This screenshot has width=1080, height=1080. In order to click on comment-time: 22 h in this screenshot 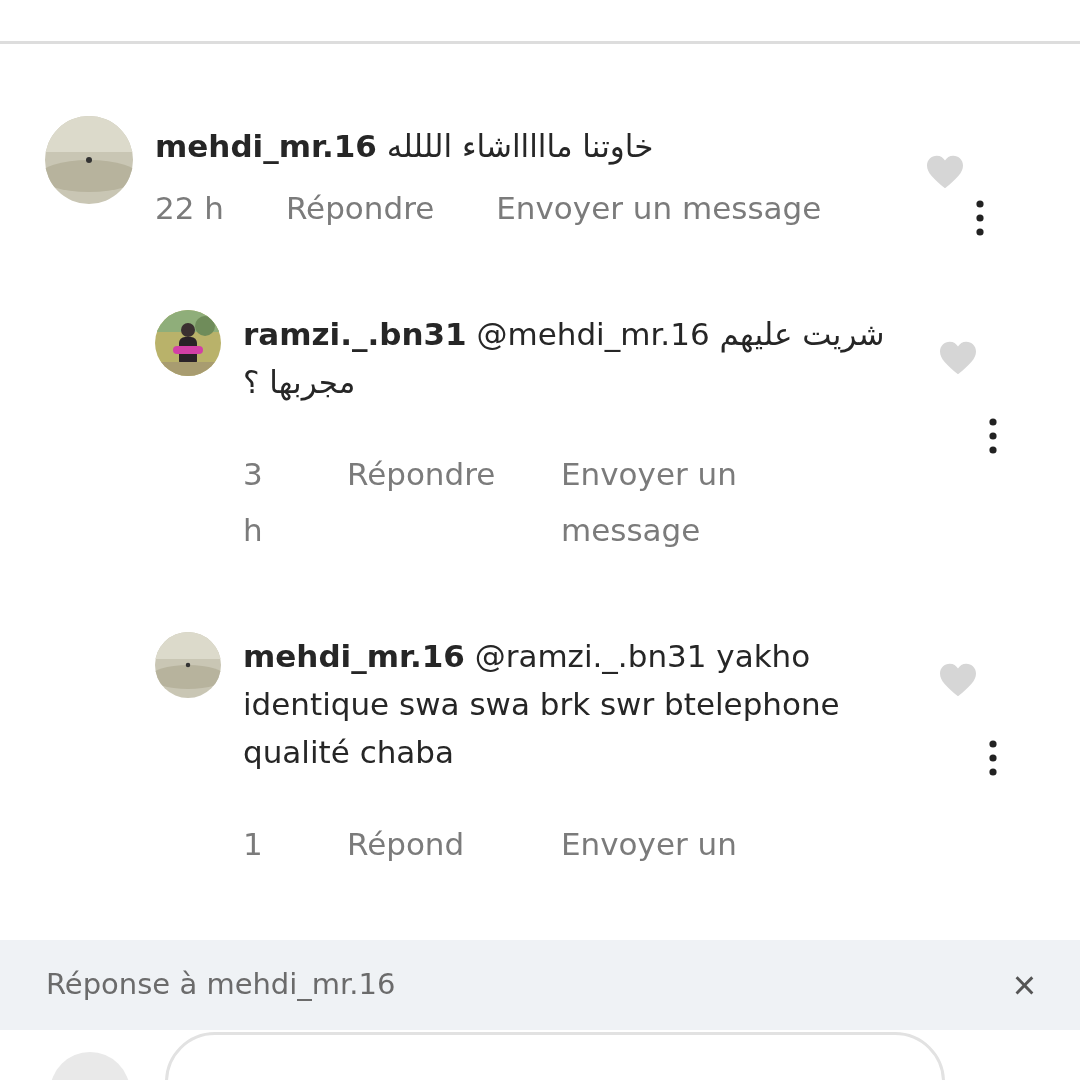, I will do `click(189, 209)`.